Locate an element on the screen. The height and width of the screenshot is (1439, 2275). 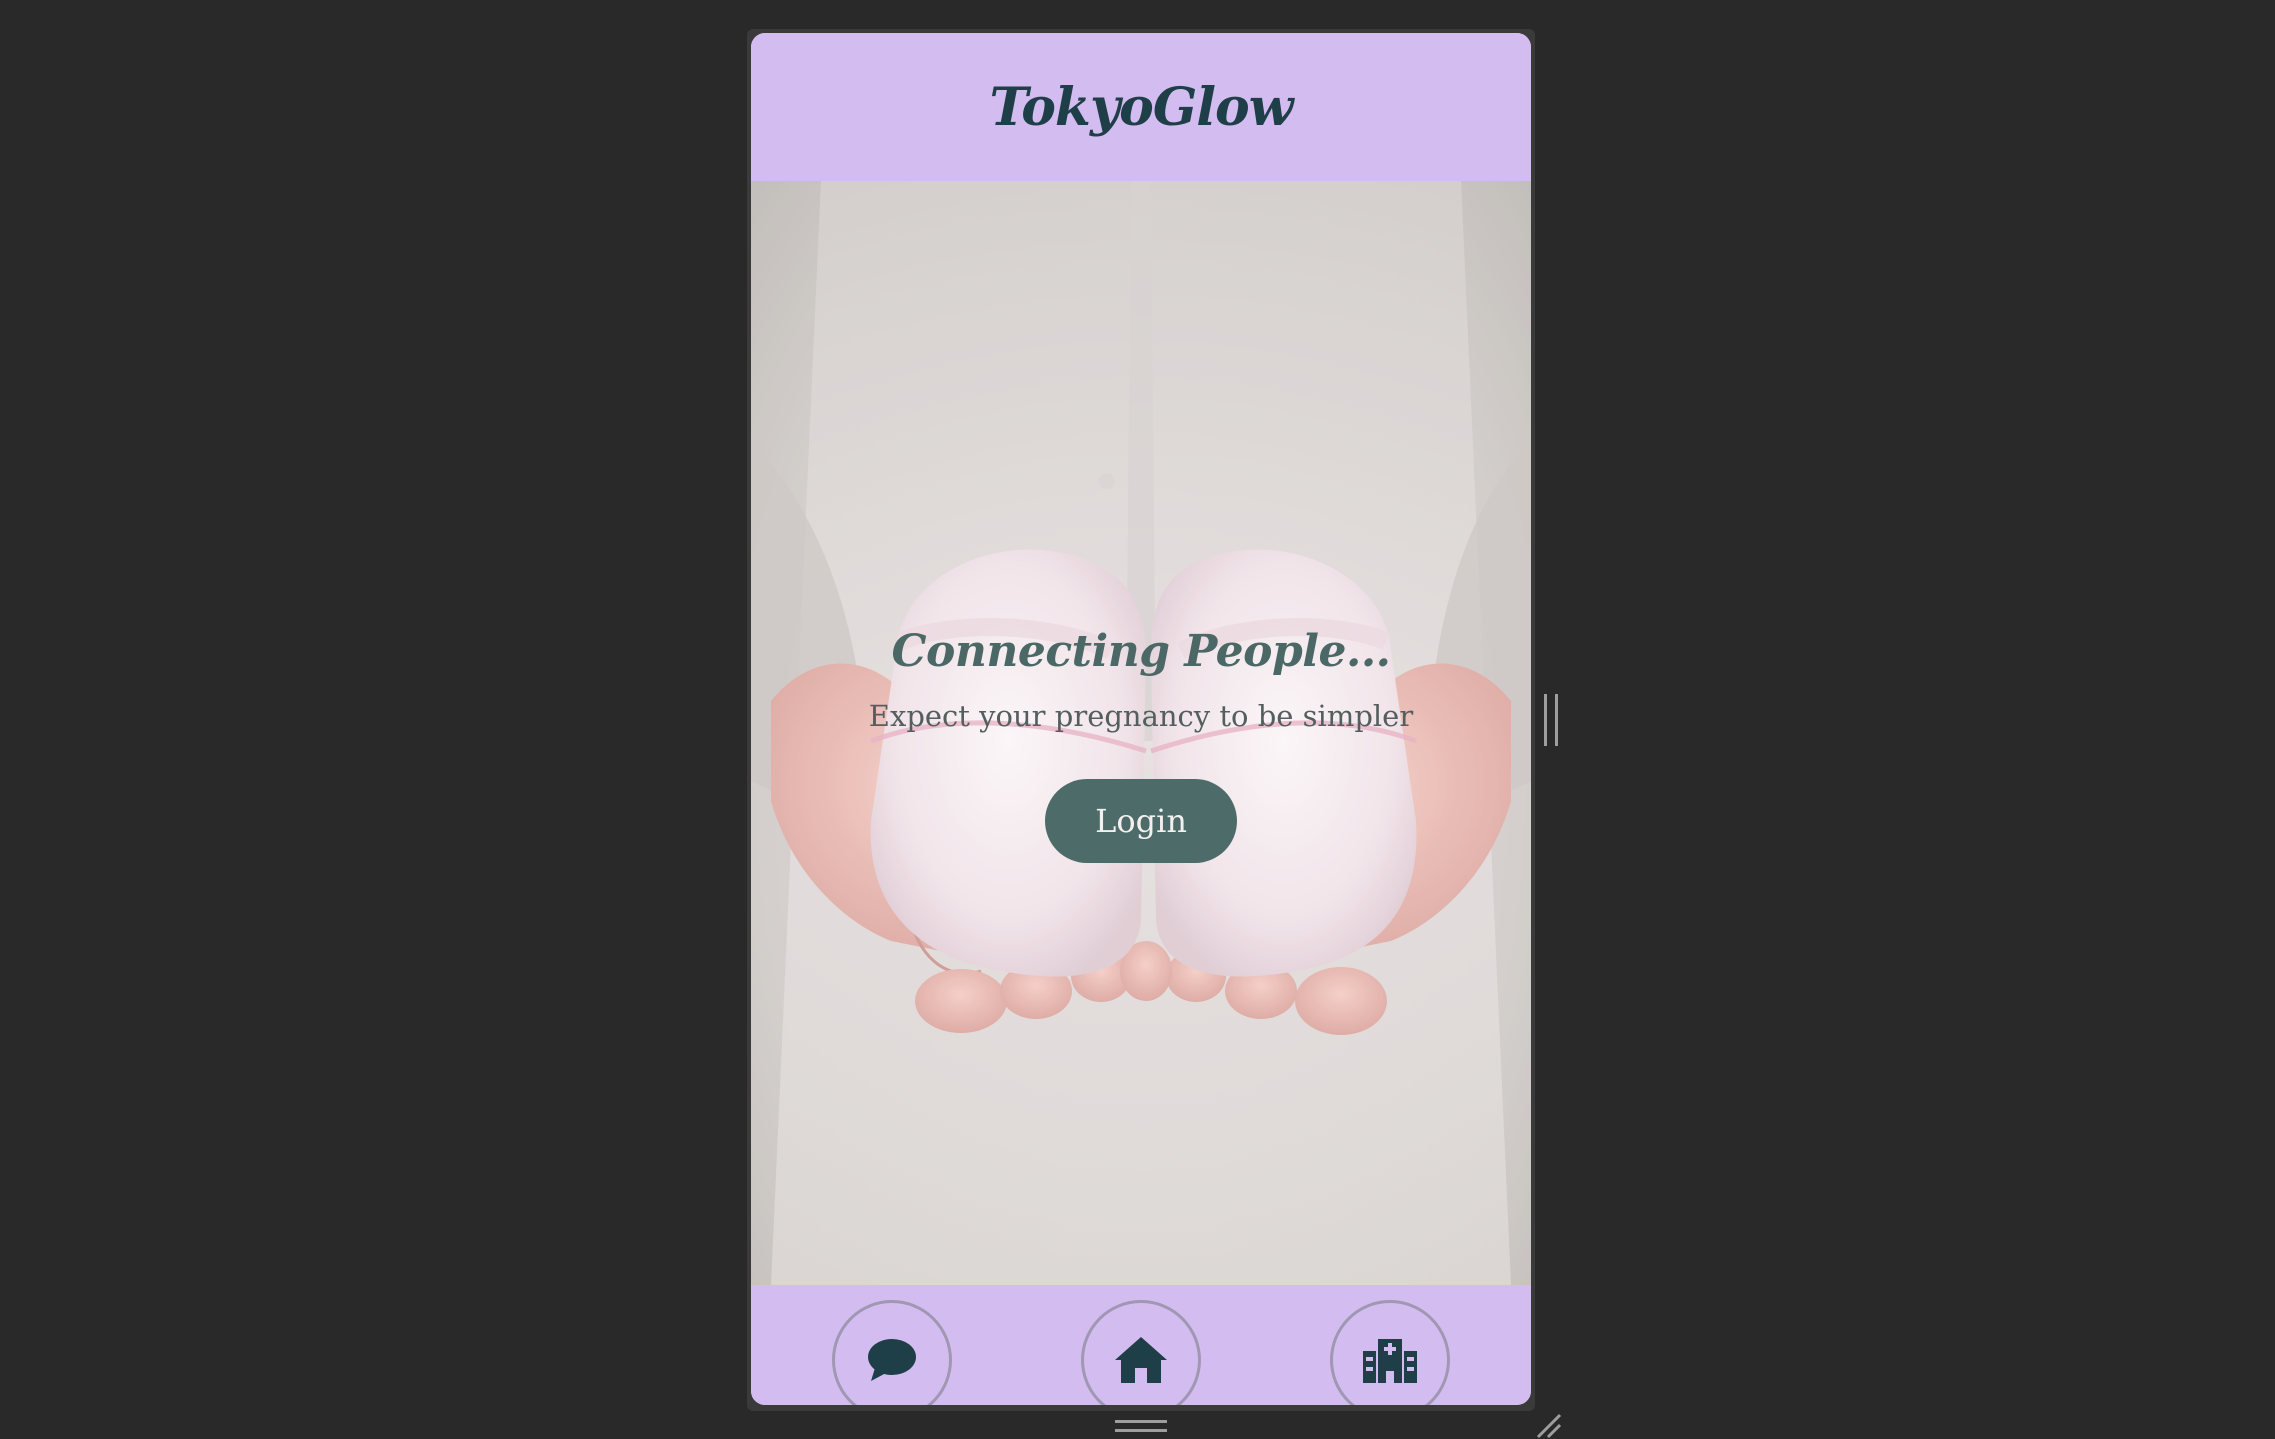
nav-home-button is located at coordinates (1141, 1352).